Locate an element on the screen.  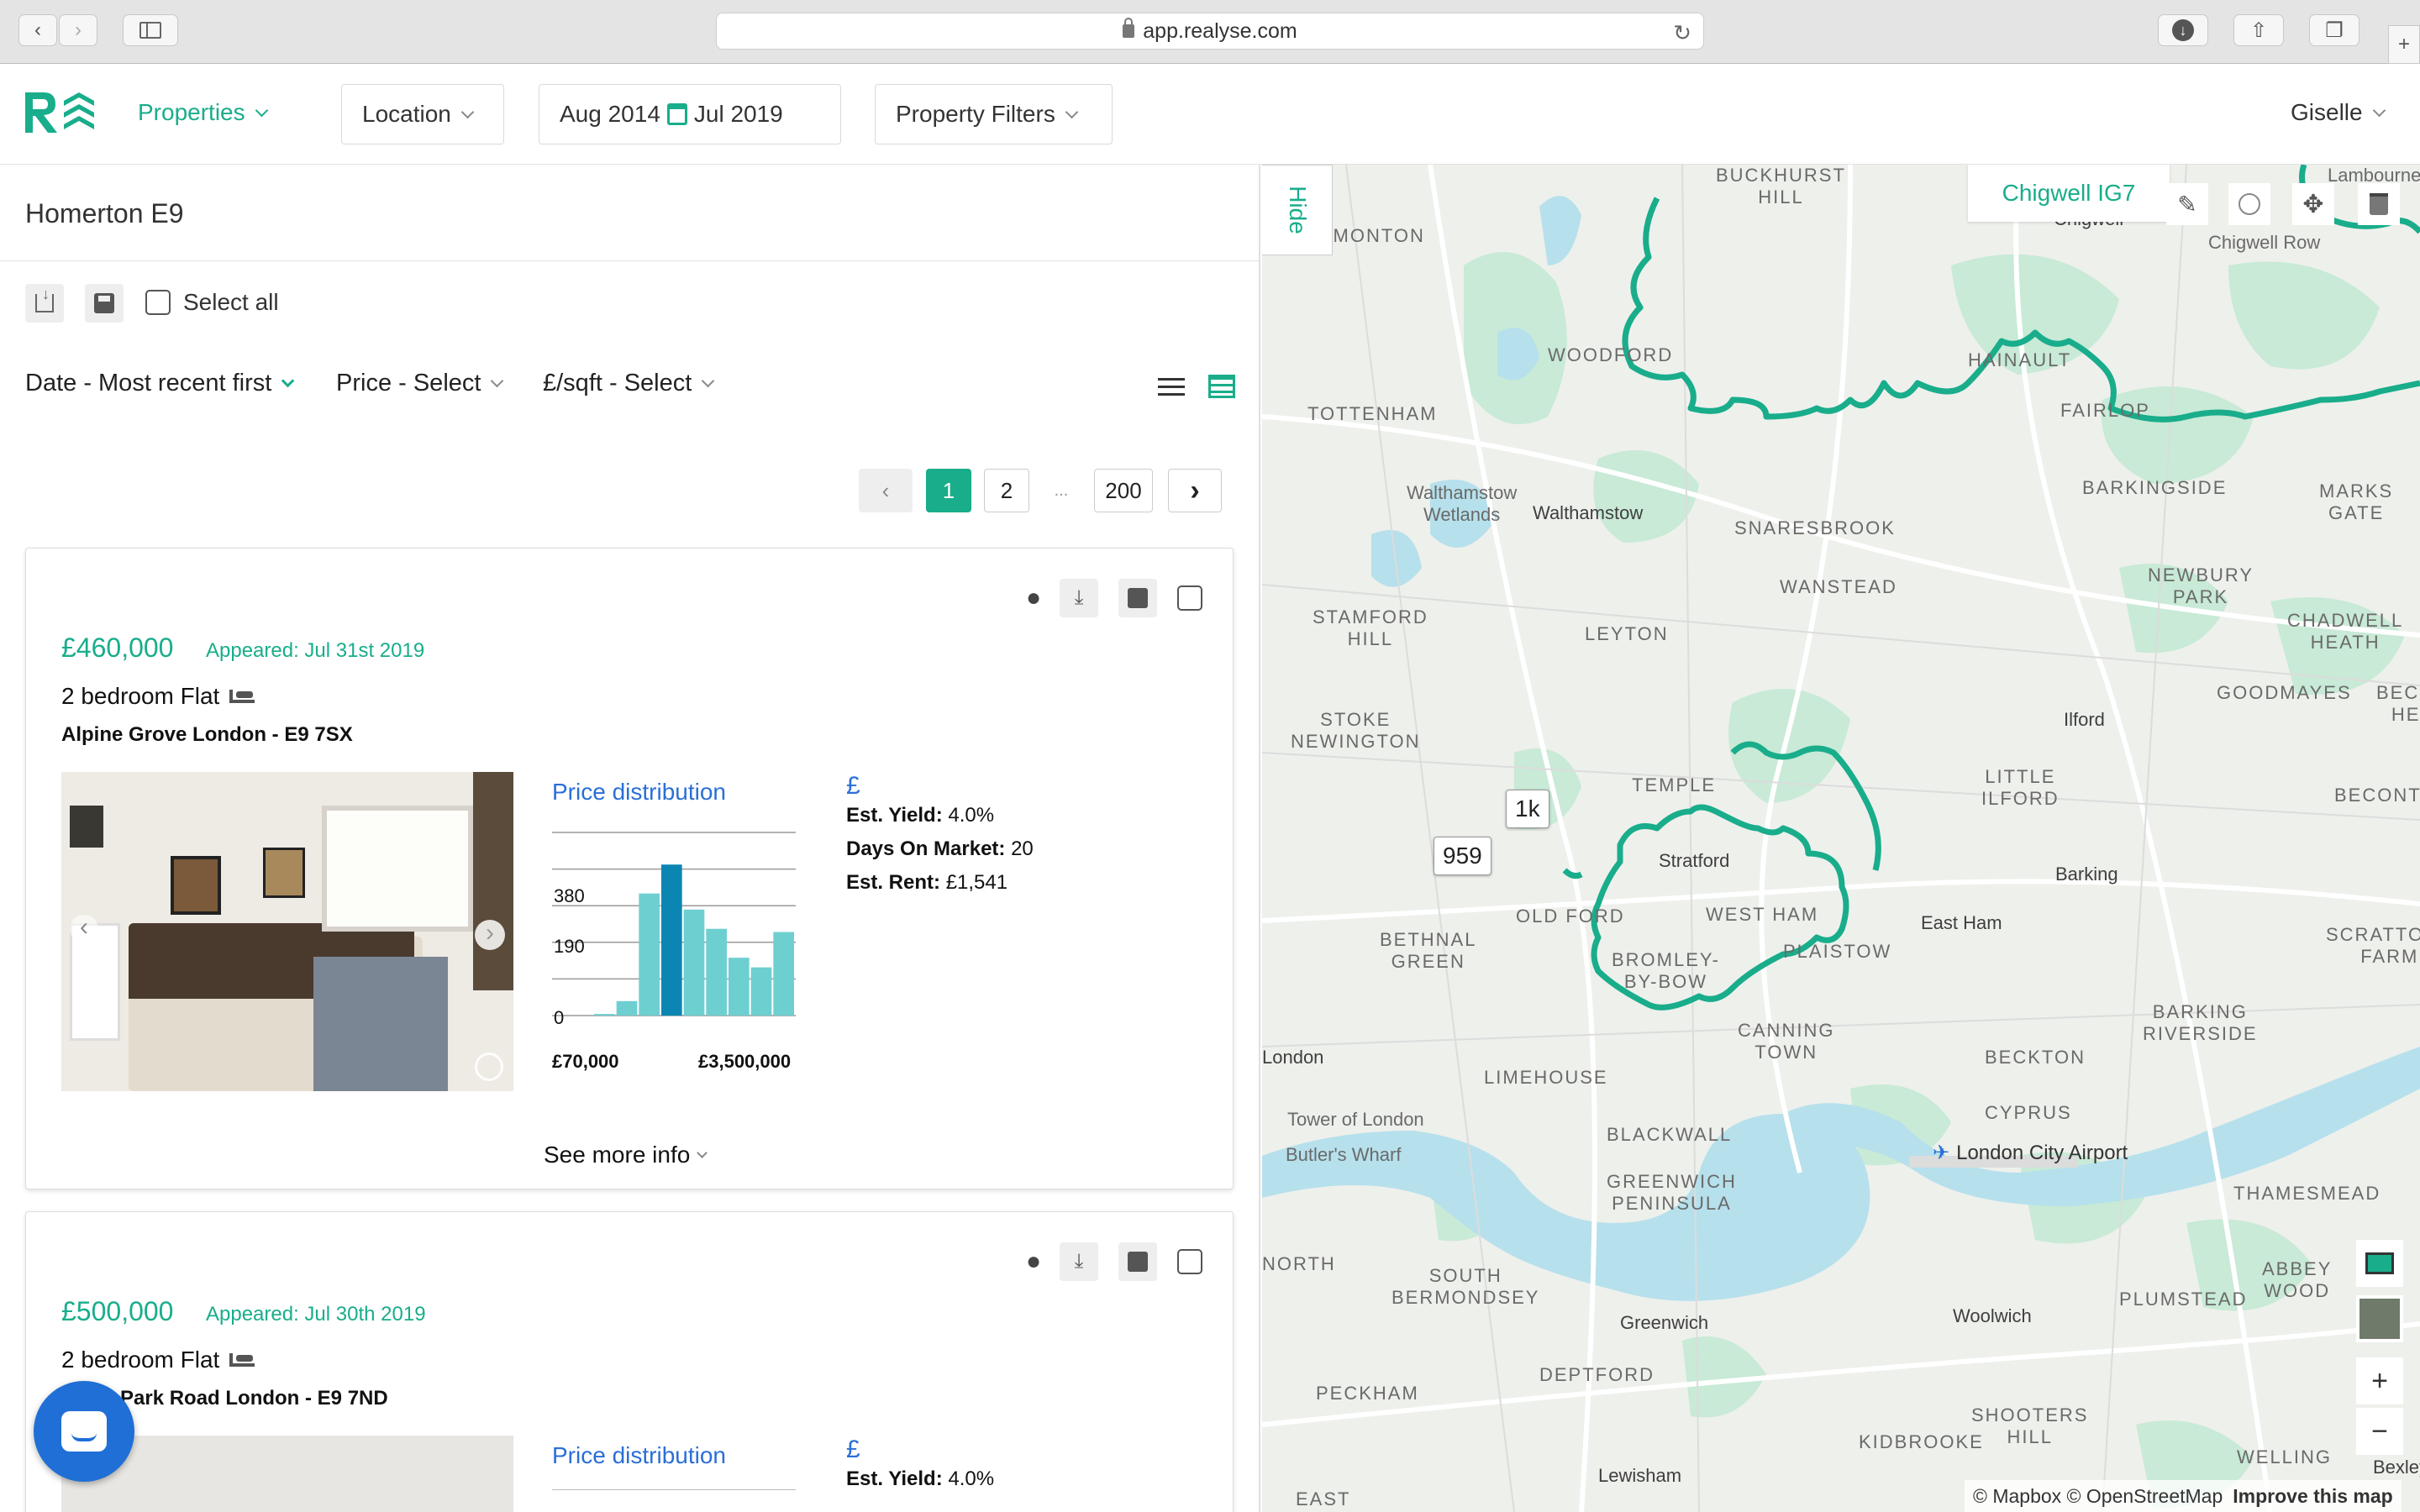
tabs-button: ❐ is located at coordinates (2334, 30).